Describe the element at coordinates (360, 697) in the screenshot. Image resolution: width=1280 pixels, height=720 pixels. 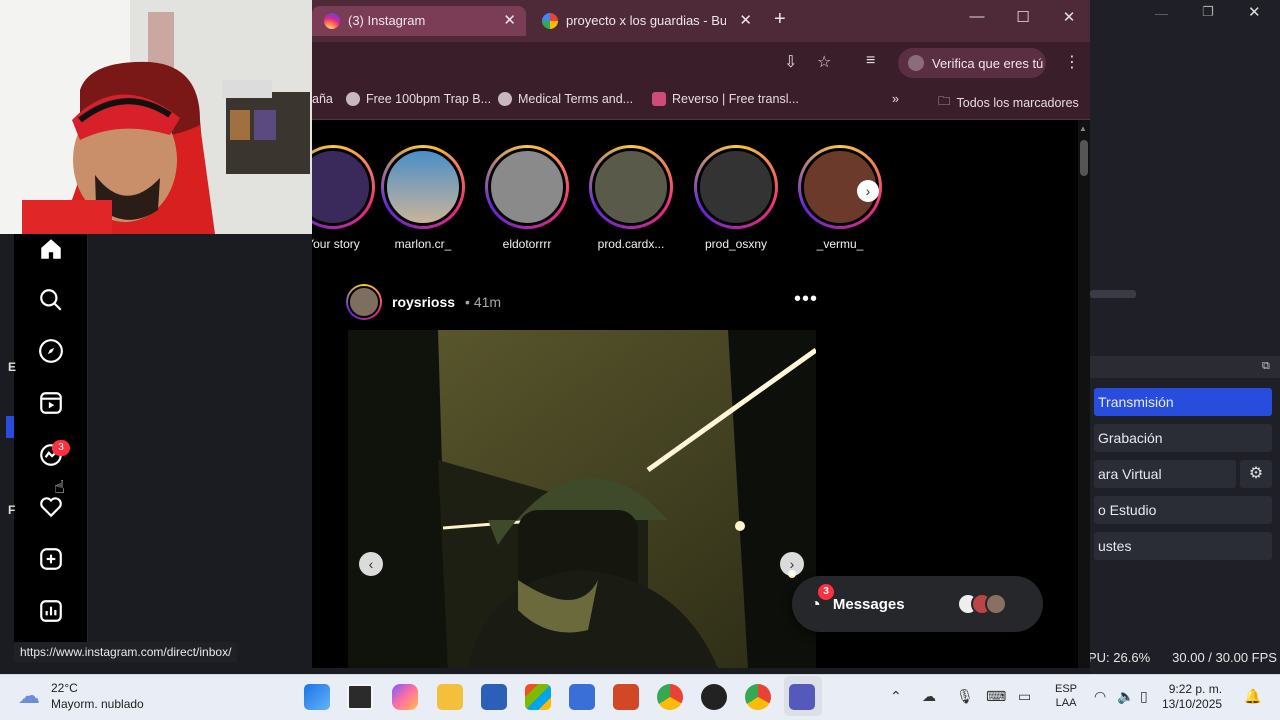
I see `task-view-icon` at that location.